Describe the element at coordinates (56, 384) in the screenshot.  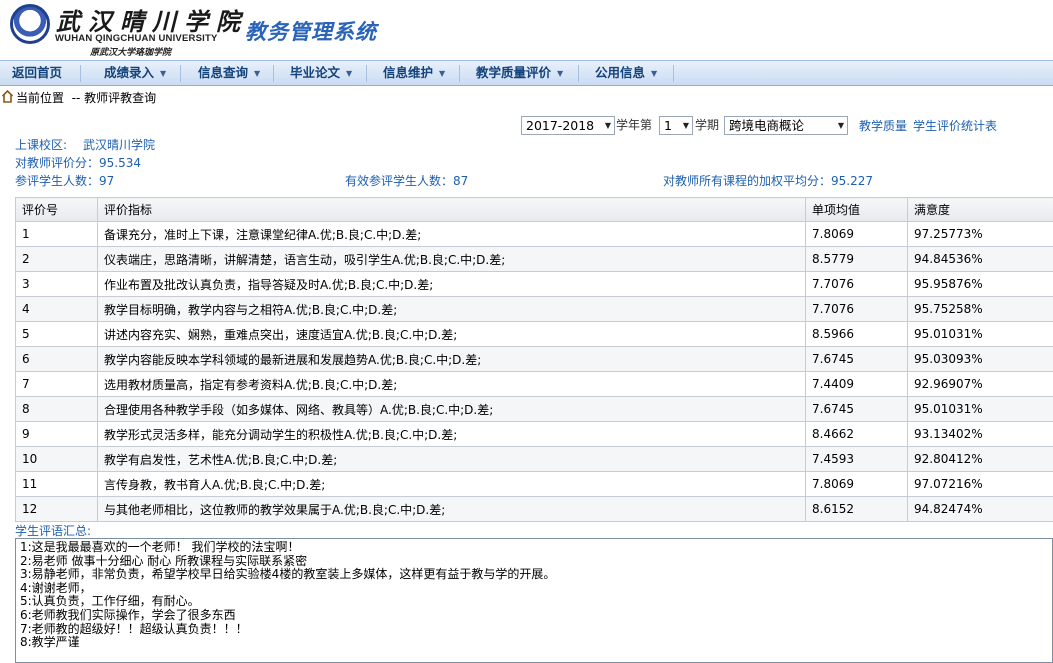
I see `cell-id: 7` at that location.